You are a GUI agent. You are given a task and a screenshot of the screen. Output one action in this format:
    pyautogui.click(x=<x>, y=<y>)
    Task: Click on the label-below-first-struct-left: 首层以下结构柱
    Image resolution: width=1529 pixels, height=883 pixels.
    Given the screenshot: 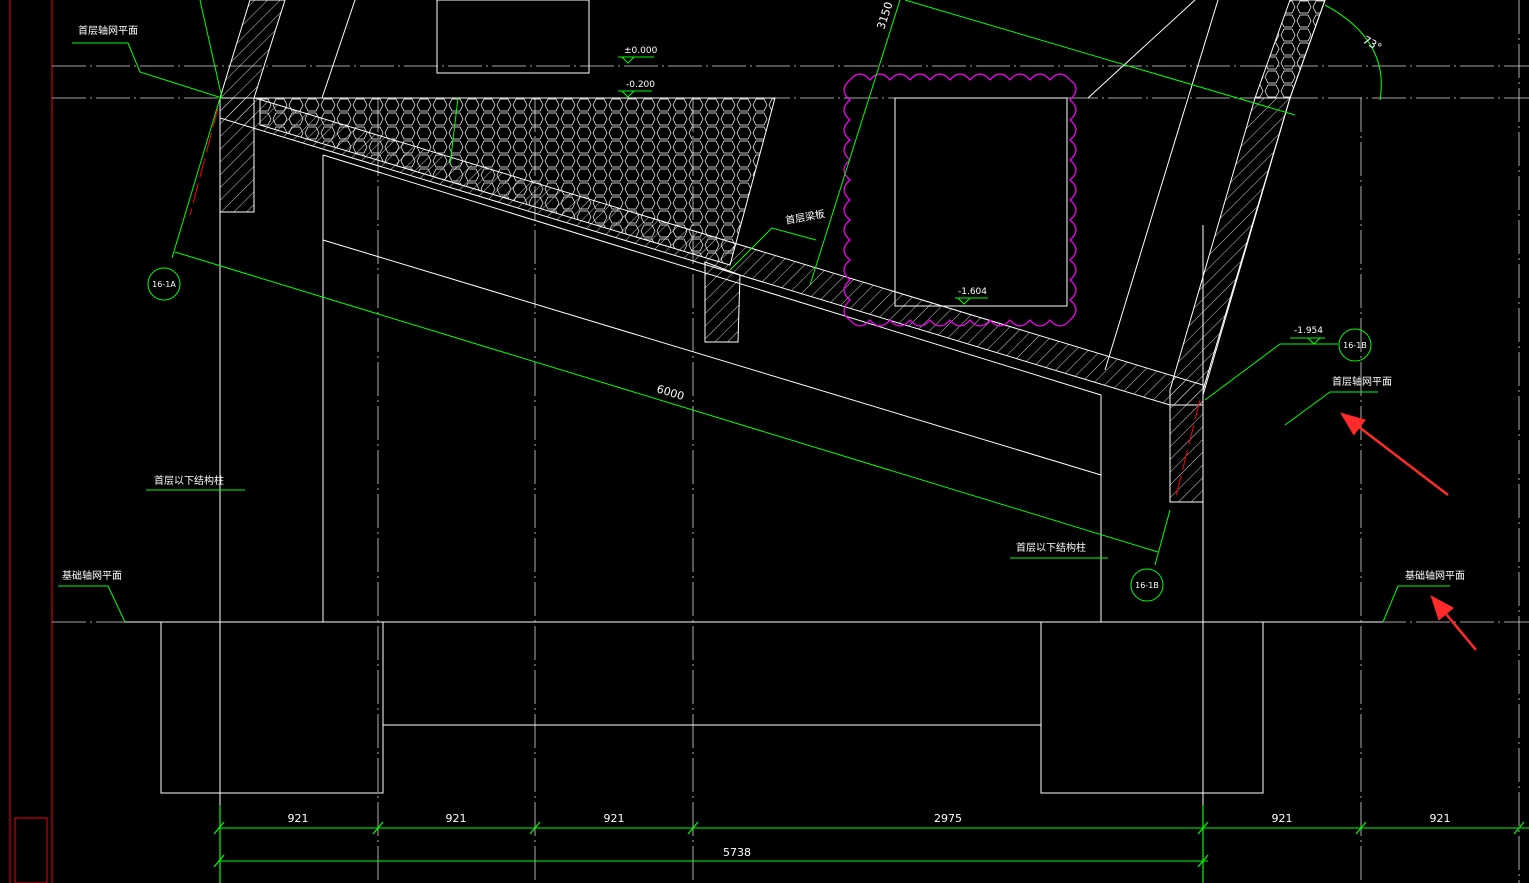 What is the action you would take?
    pyautogui.click(x=189, y=480)
    